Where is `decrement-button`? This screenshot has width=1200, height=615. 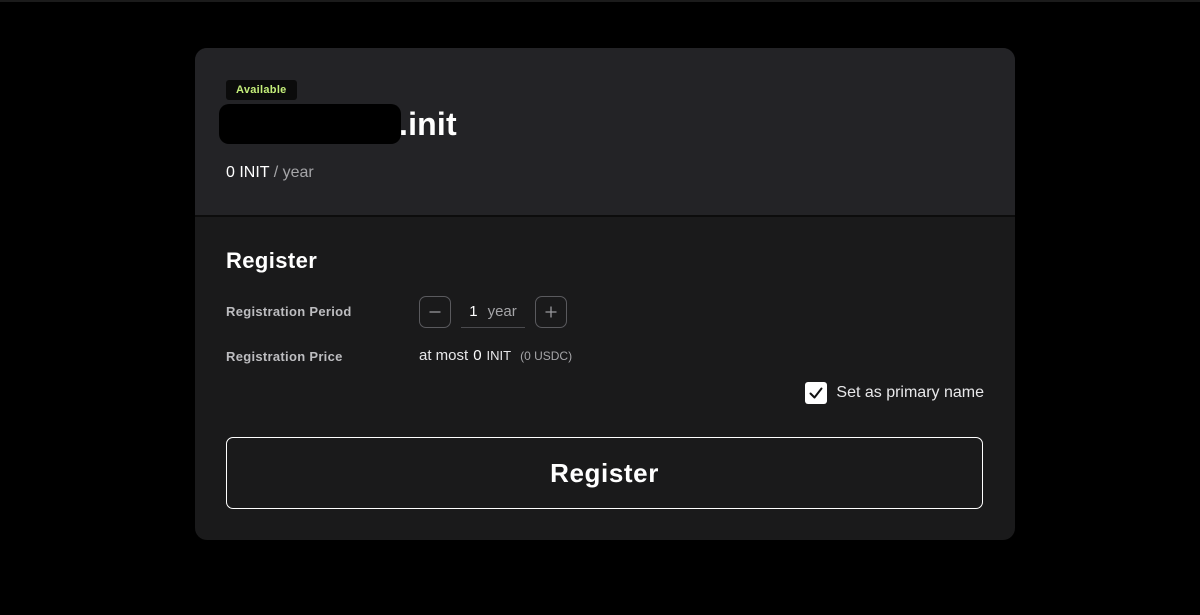
decrement-button is located at coordinates (435, 312).